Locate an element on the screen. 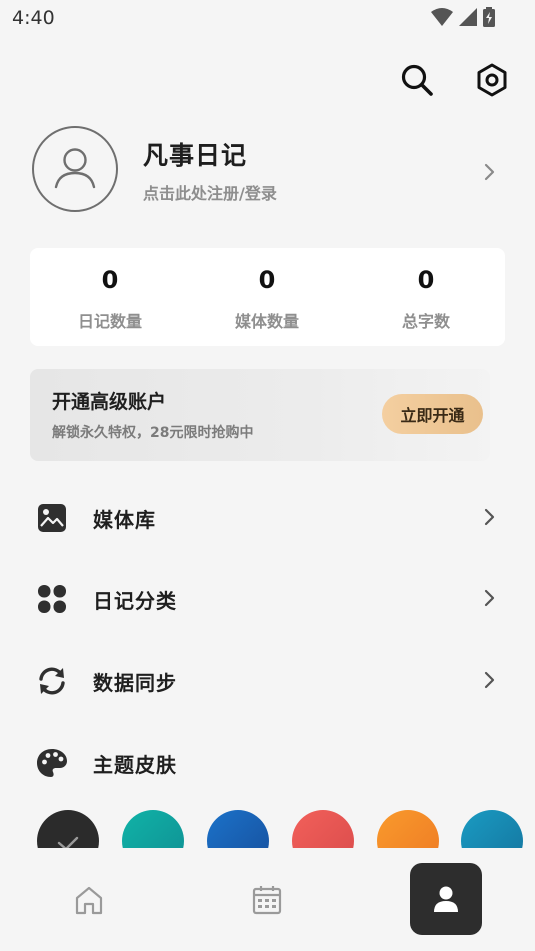 This screenshot has height=951, width=535. stat-media-count: 0 媒体数量 is located at coordinates (267, 297).